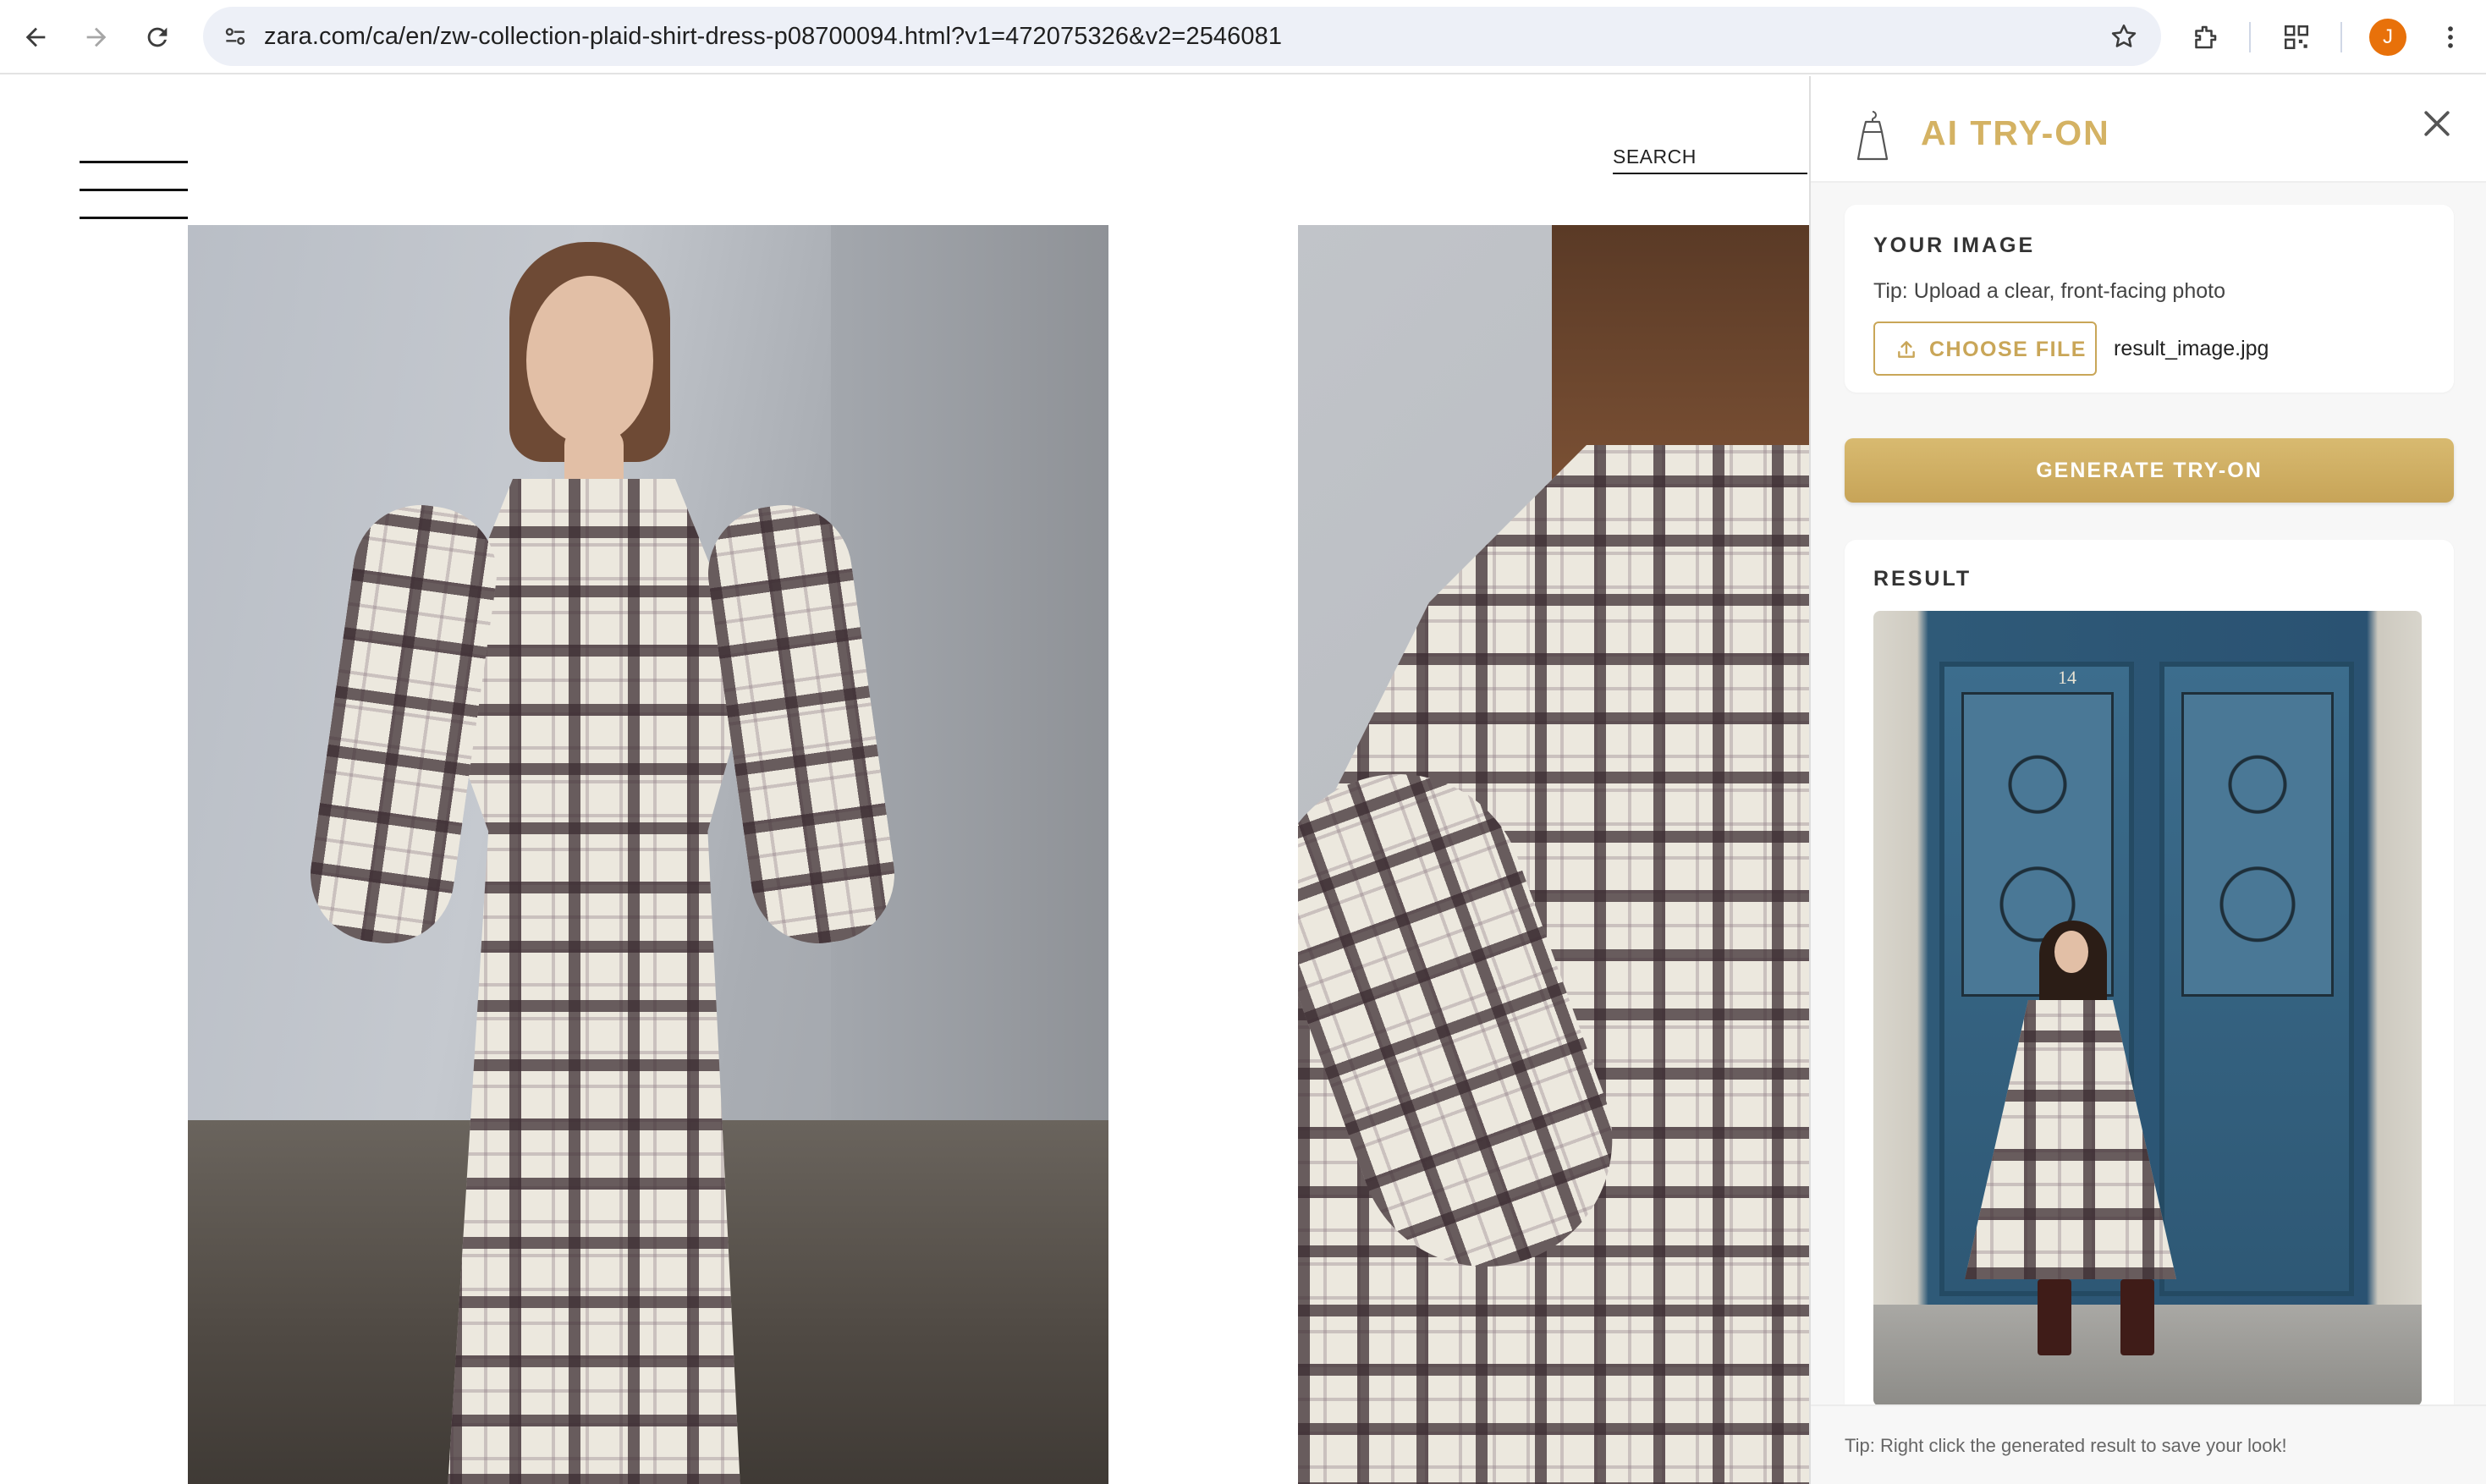 The height and width of the screenshot is (1484, 2486). What do you see at coordinates (1922, 579) in the screenshot?
I see `result-heading: RESULT` at bounding box center [1922, 579].